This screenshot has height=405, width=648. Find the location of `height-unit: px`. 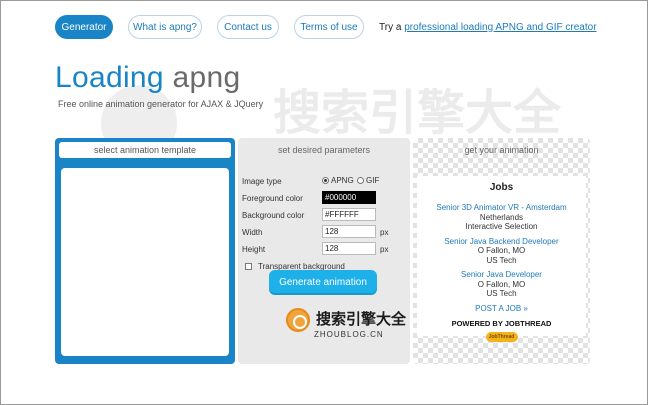

height-unit: px is located at coordinates (384, 249).